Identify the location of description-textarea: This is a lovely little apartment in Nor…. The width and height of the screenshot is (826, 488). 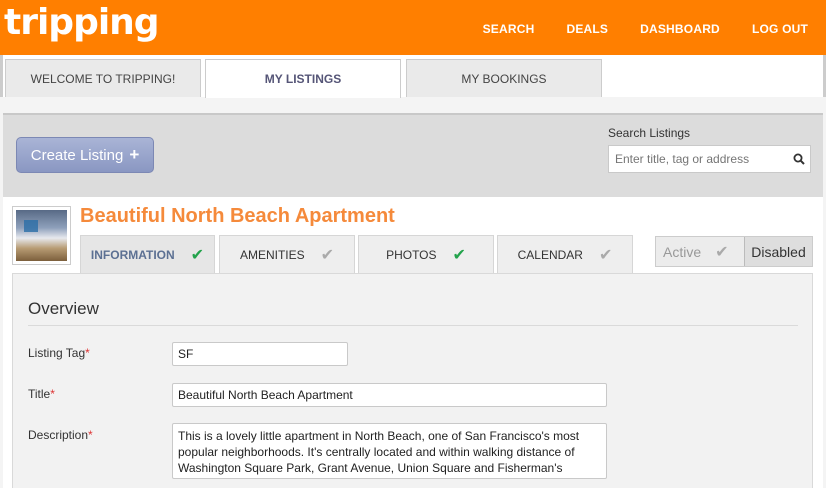
(389, 451).